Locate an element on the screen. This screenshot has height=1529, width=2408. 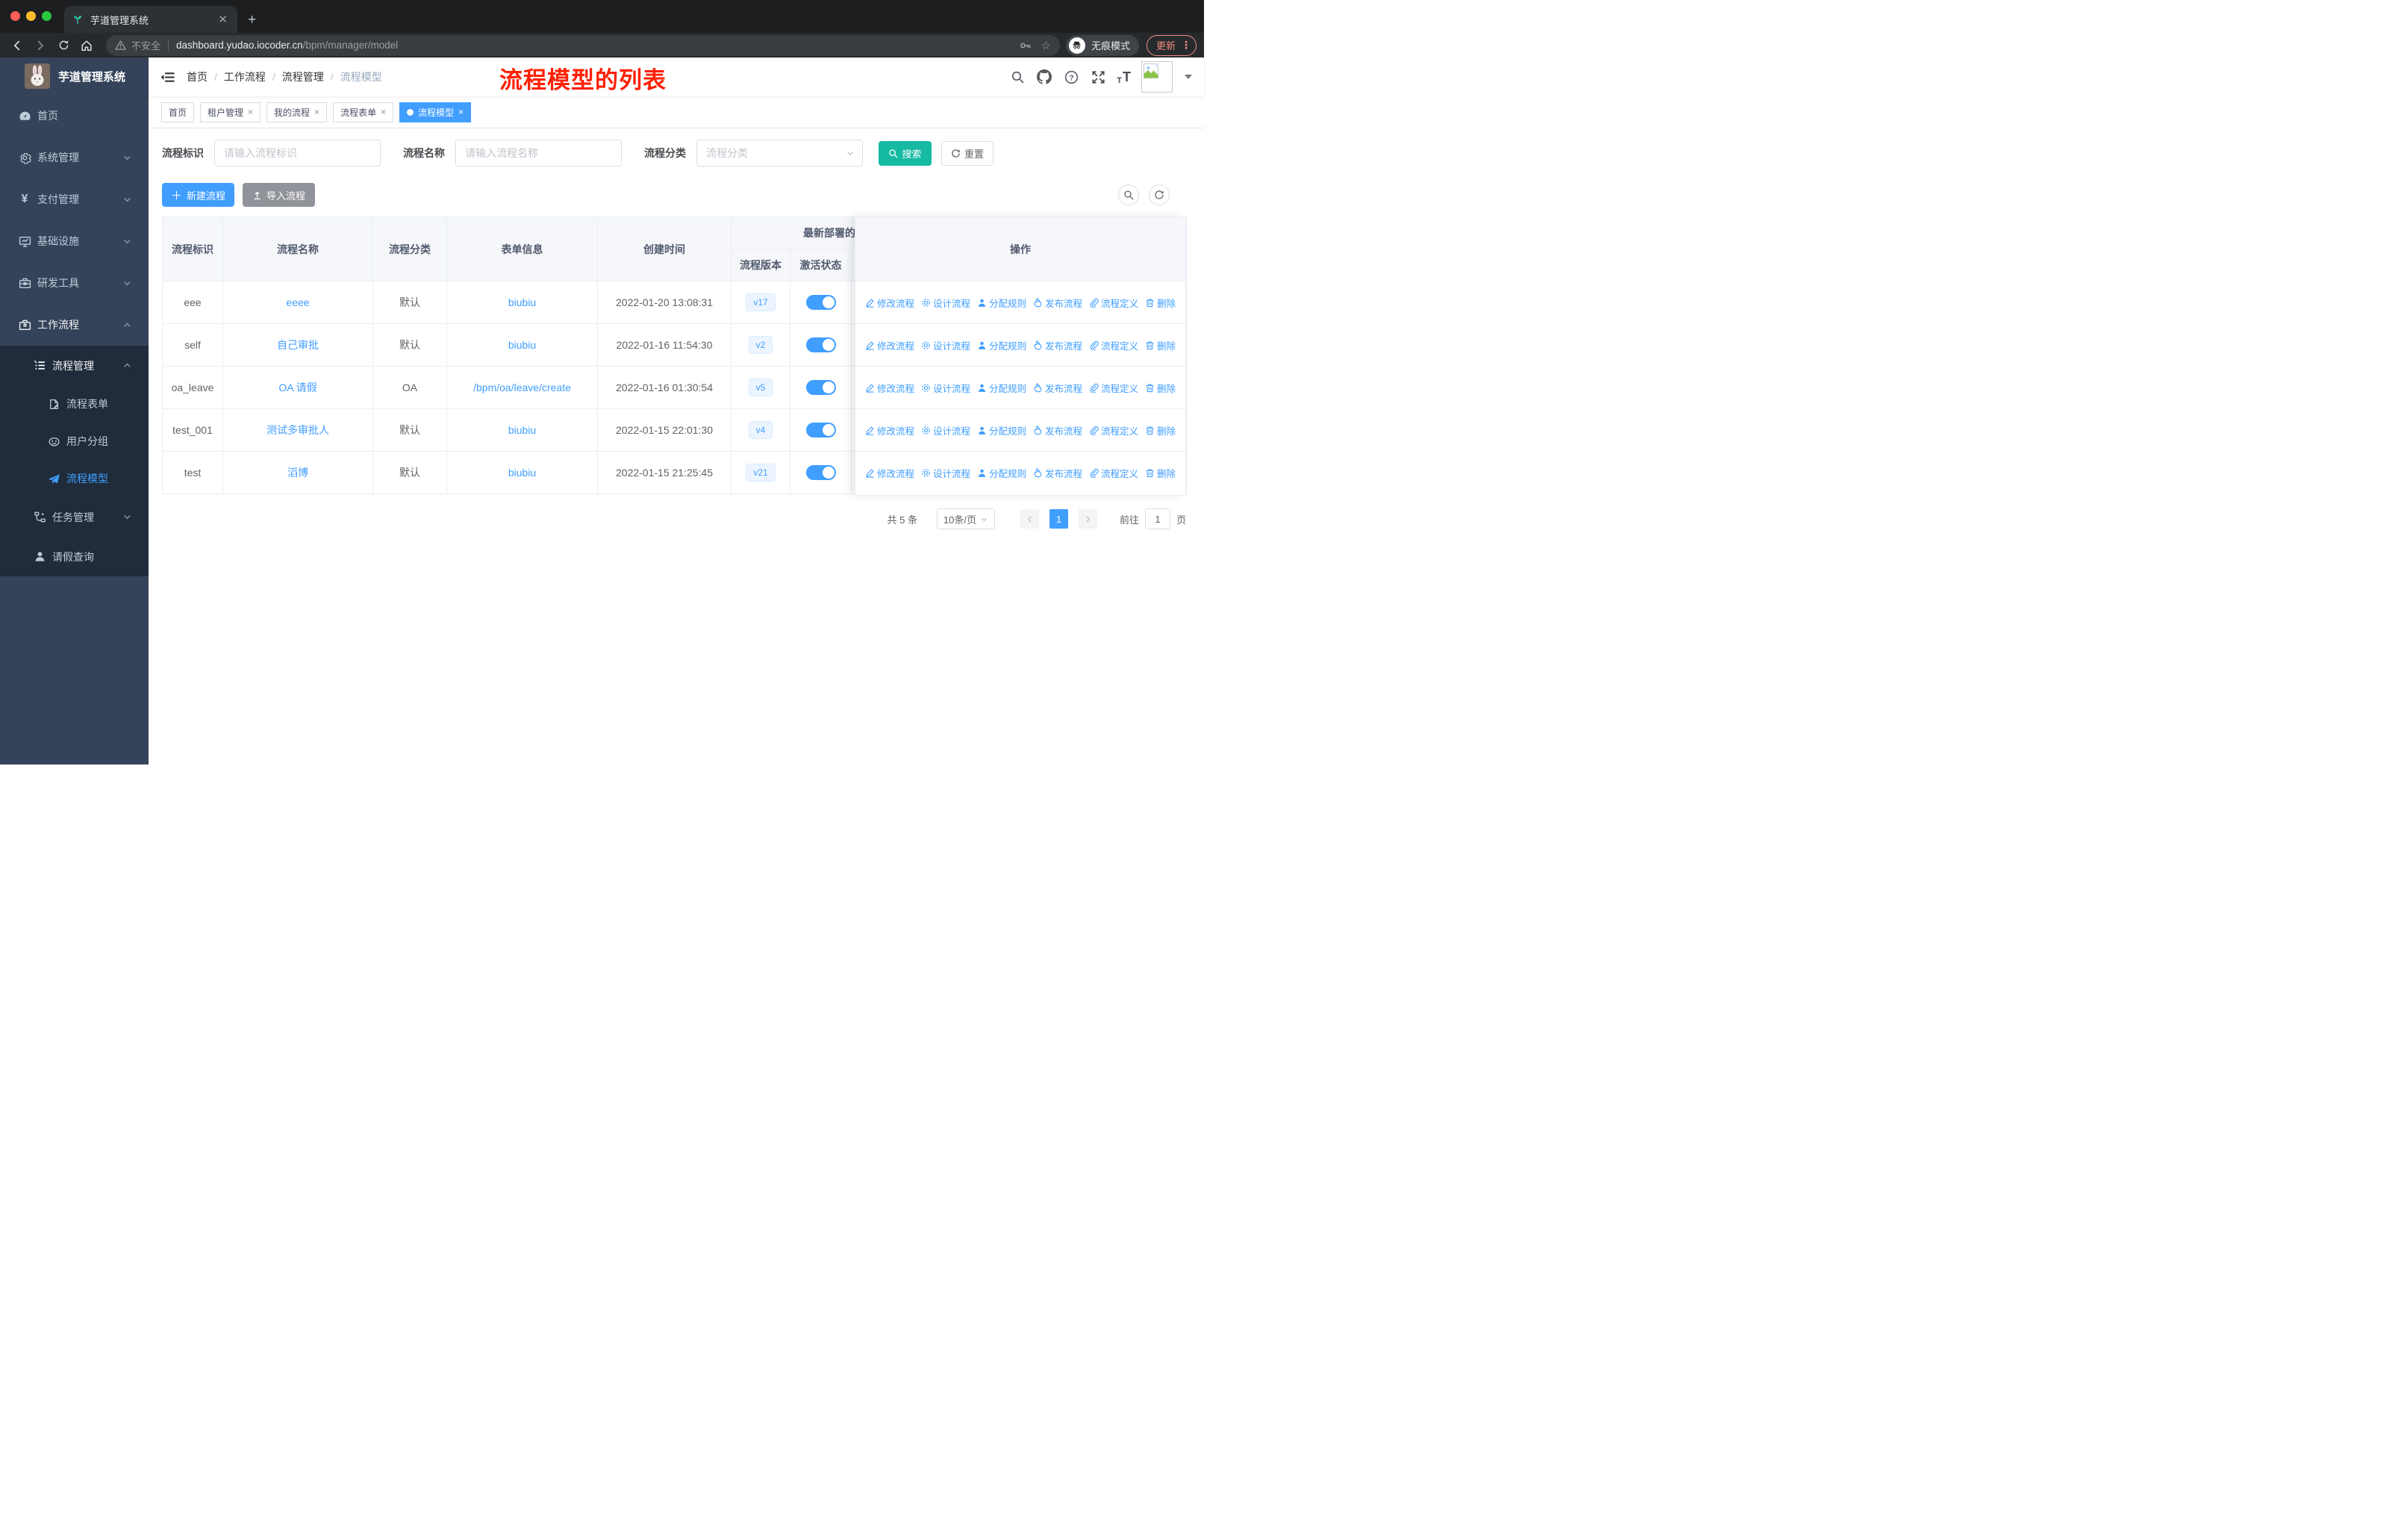
breadcrumb-item: 首页 is located at coordinates (197, 77).